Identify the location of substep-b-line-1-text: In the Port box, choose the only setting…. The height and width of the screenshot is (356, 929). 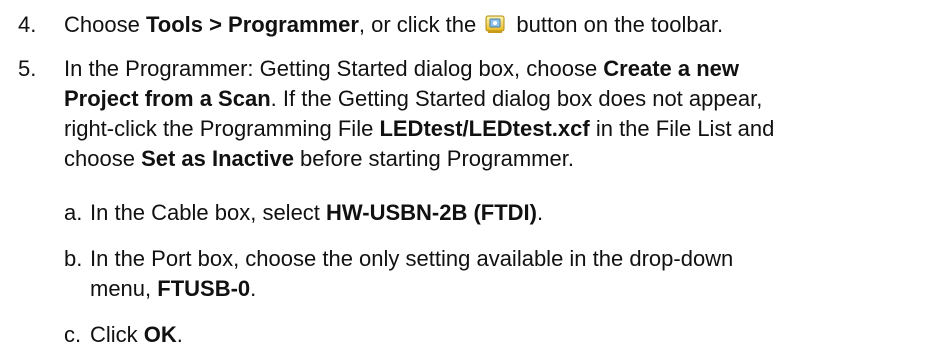
(412, 258).